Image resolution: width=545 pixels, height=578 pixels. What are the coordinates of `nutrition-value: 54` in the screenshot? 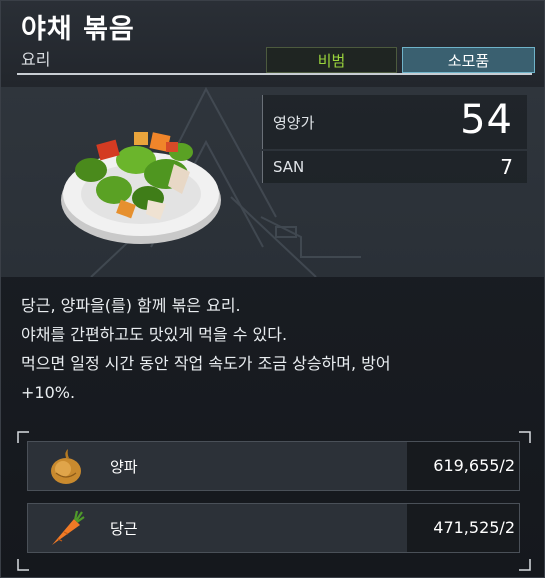 It's located at (486, 120).